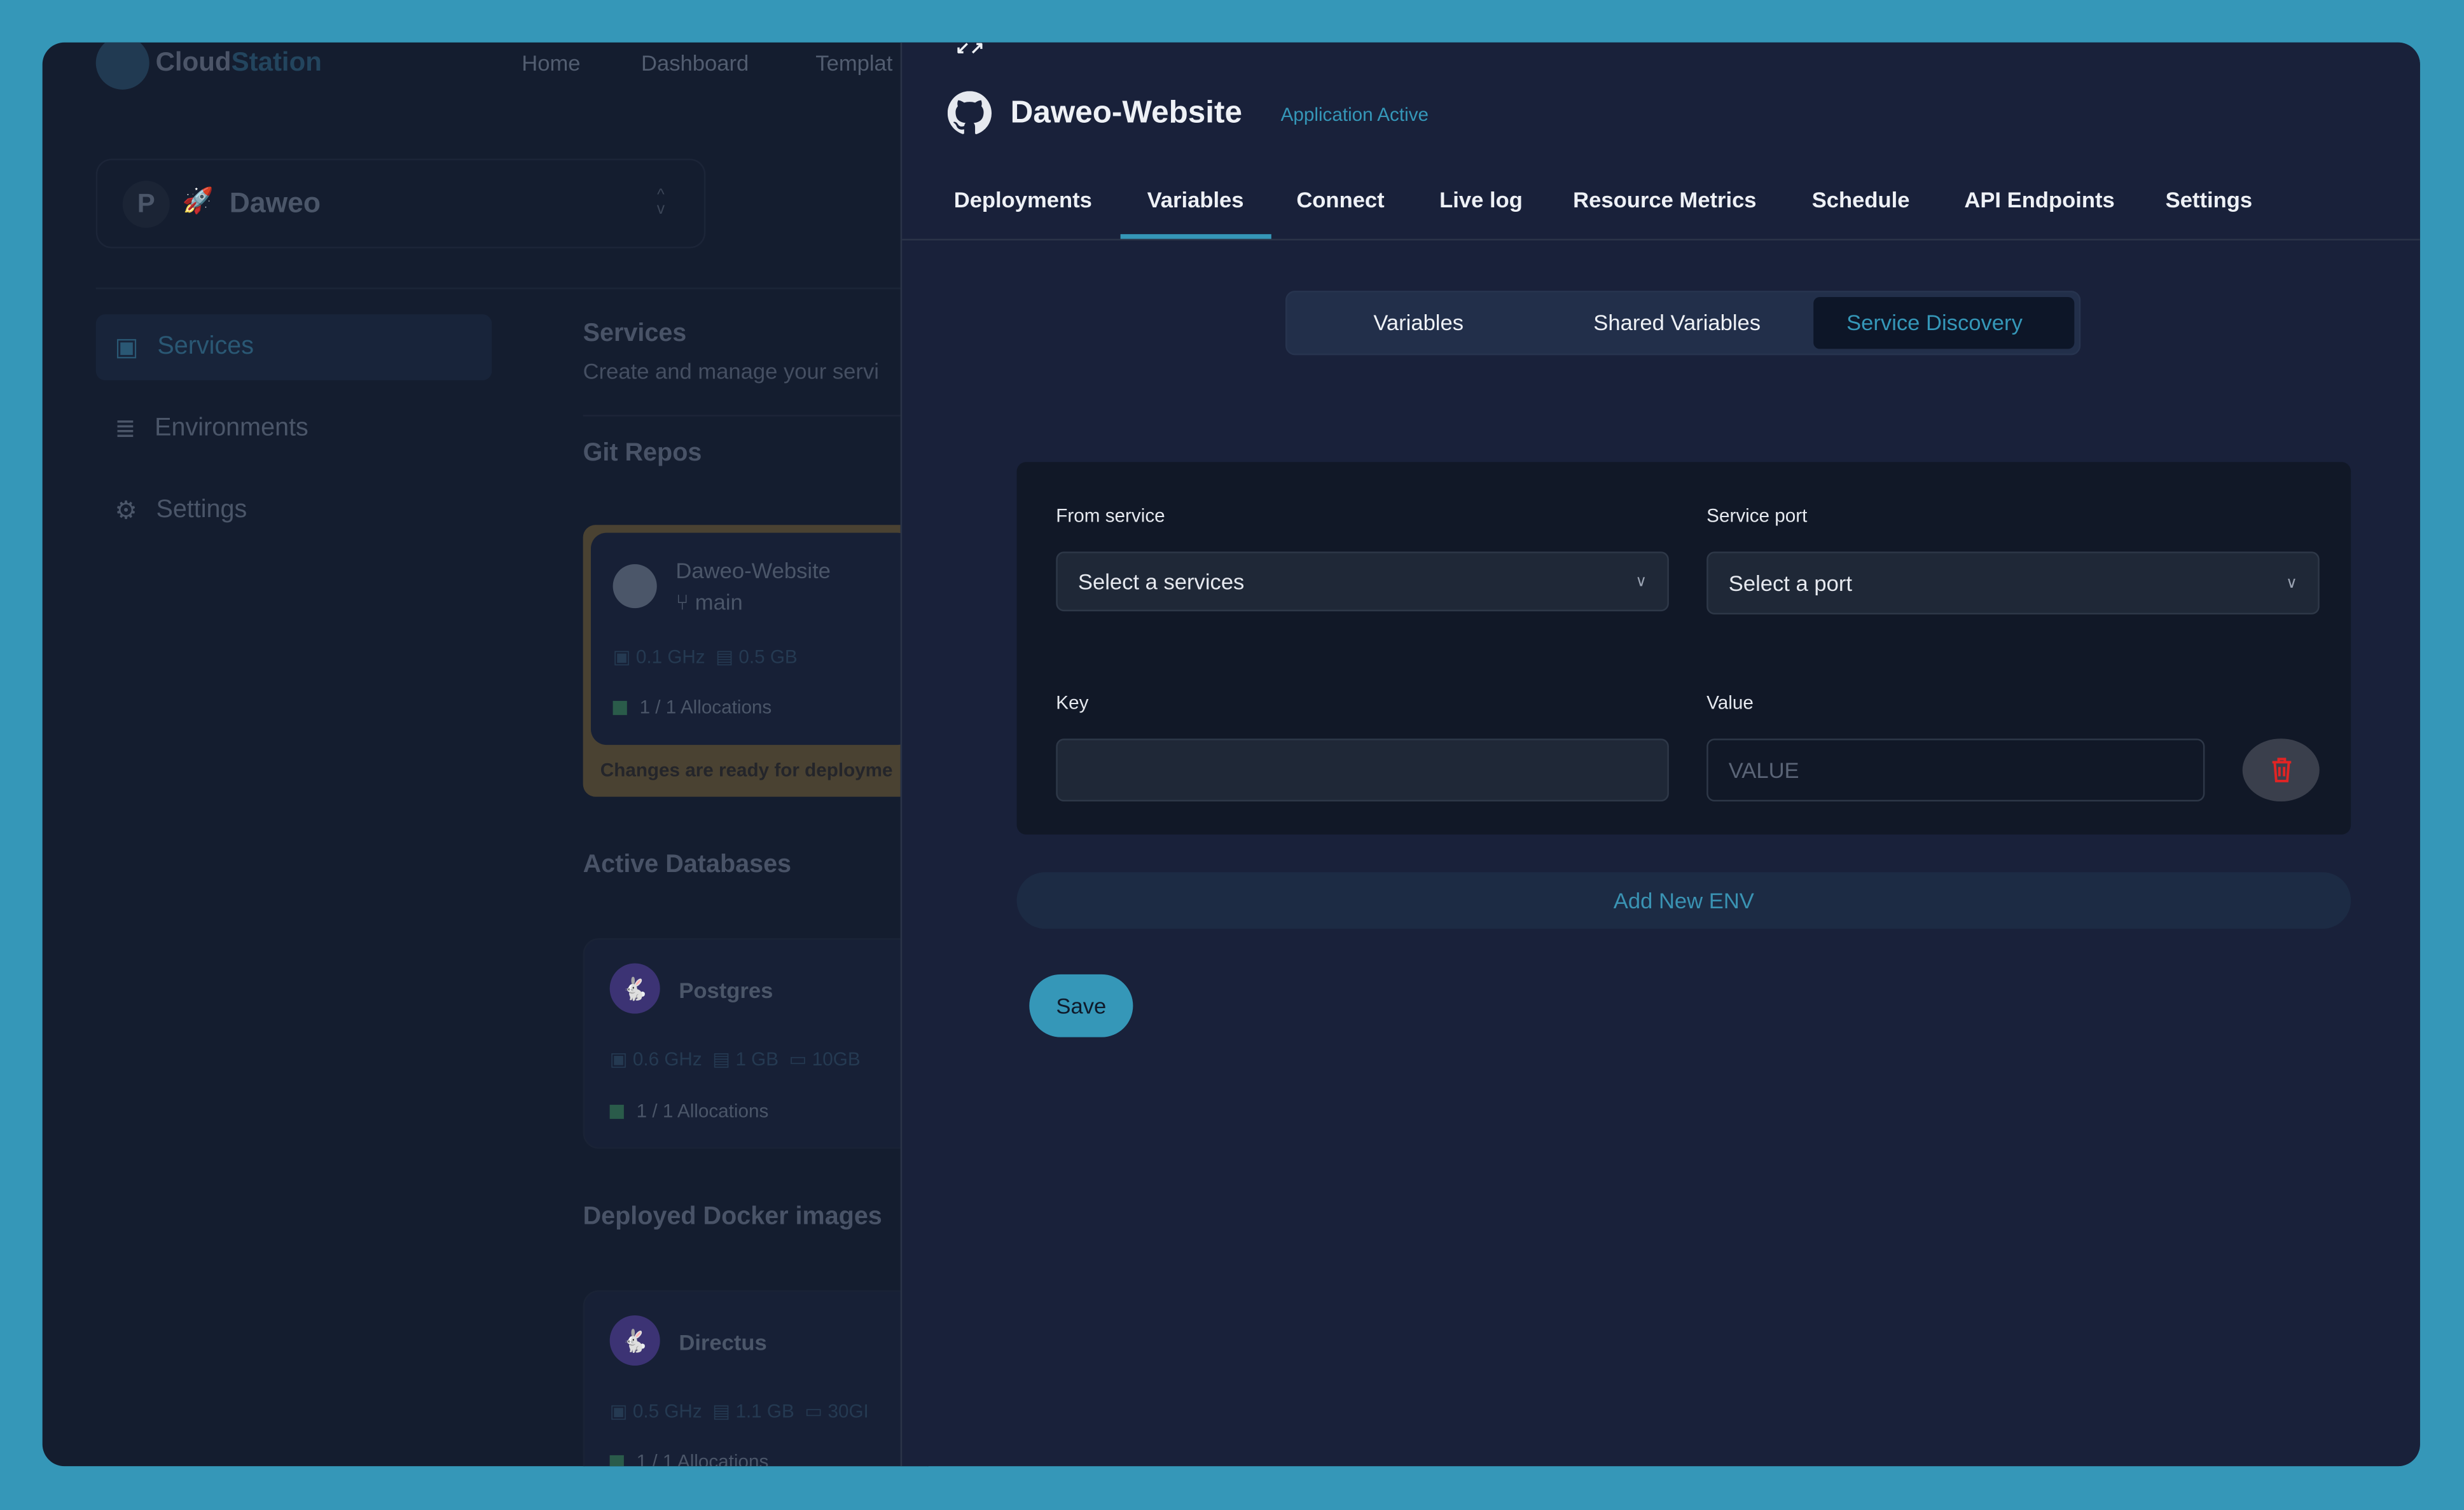  Describe the element at coordinates (2013, 583) in the screenshot. I see `service-port-select: Select a port ∨` at that location.